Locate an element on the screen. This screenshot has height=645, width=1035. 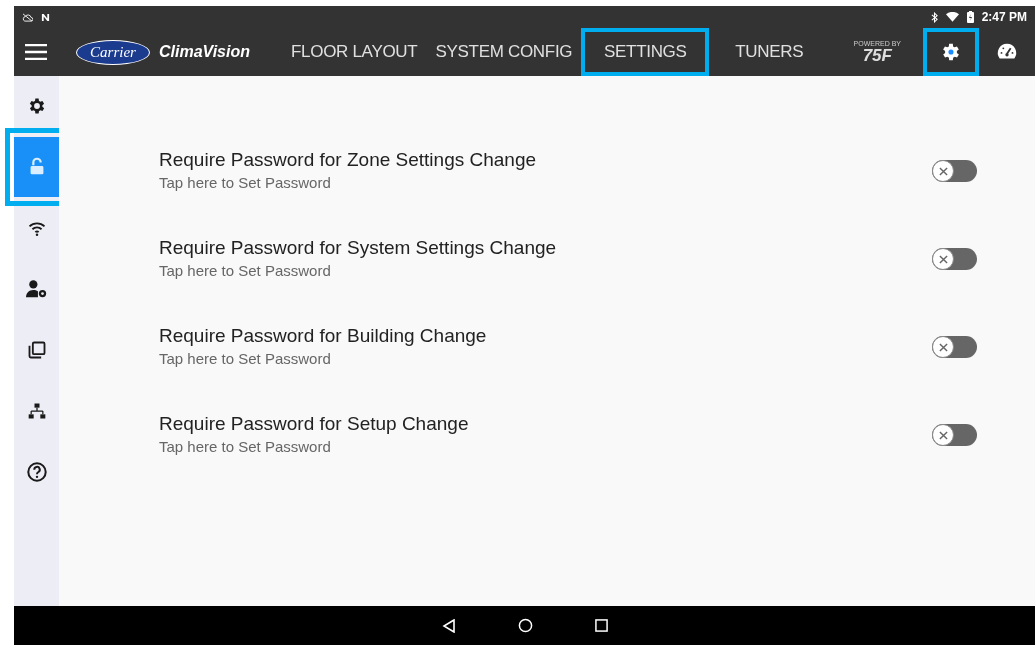
product-name: ClimaVision is located at coordinates (204, 52).